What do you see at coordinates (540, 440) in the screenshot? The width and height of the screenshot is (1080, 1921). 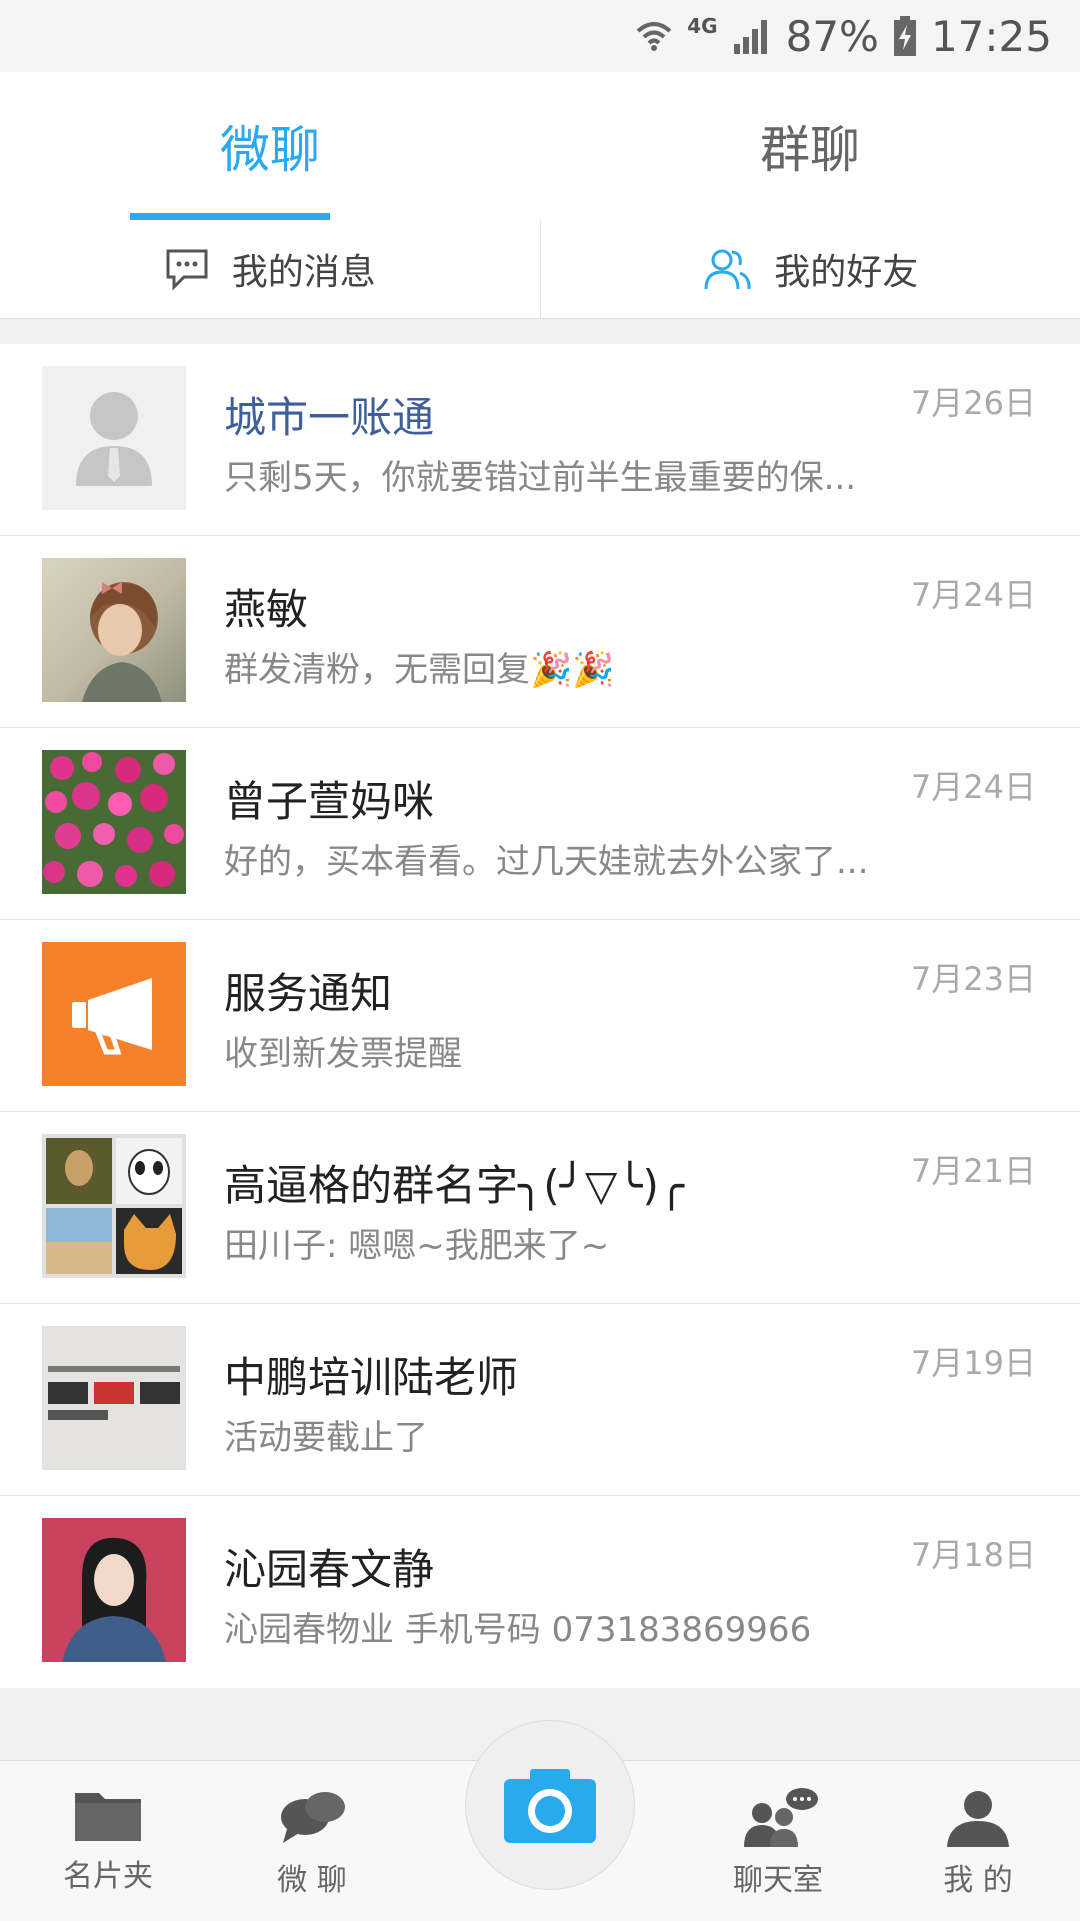 I see `conversation-item: 城市一账通 只剩5天，你就要错过前半生最重要的保... 7月26日` at bounding box center [540, 440].